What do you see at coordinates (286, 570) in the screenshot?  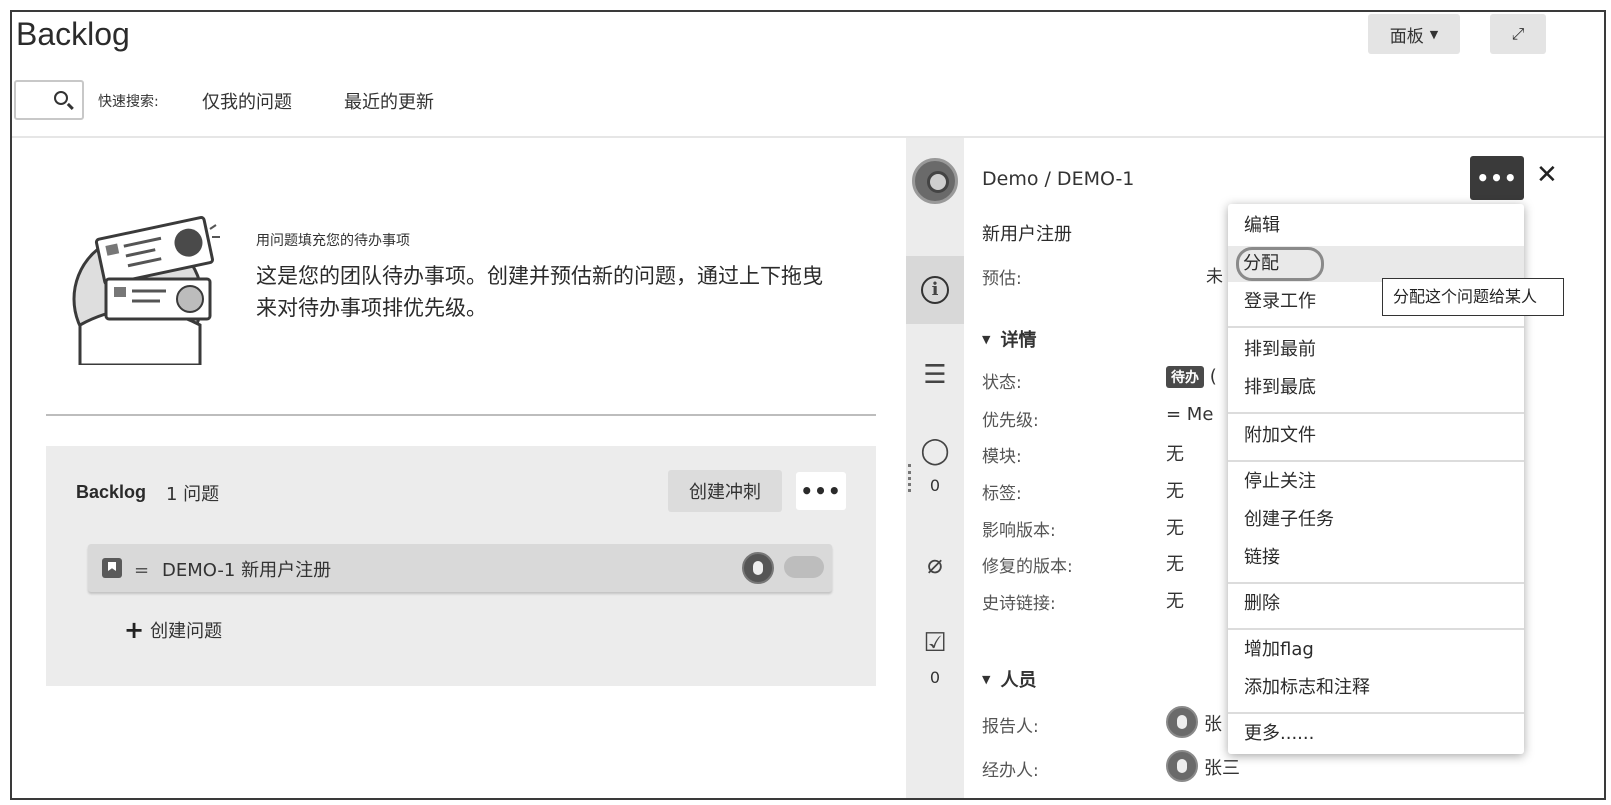 I see `issue-summary: 新用户注册` at bounding box center [286, 570].